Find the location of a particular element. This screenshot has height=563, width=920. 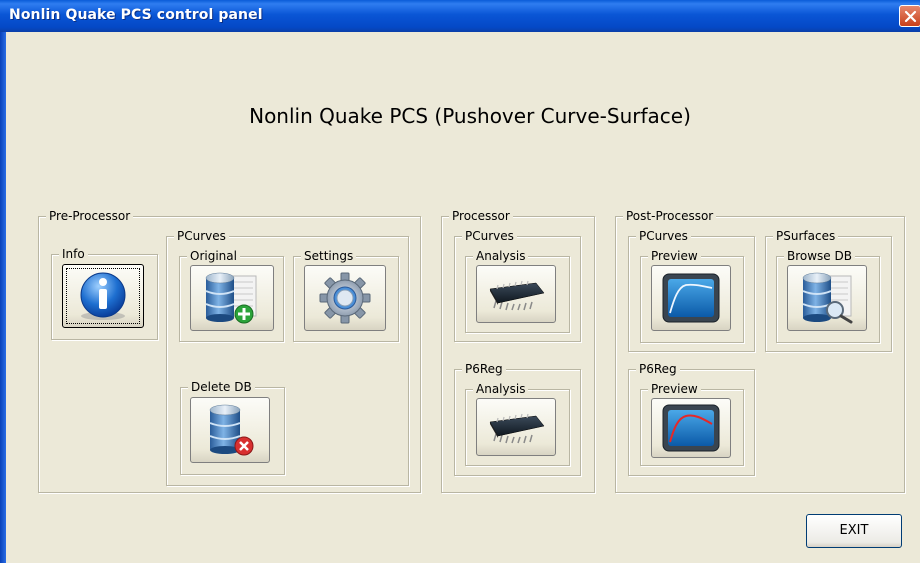

delete-db-label: Delete DB is located at coordinates (221, 387).